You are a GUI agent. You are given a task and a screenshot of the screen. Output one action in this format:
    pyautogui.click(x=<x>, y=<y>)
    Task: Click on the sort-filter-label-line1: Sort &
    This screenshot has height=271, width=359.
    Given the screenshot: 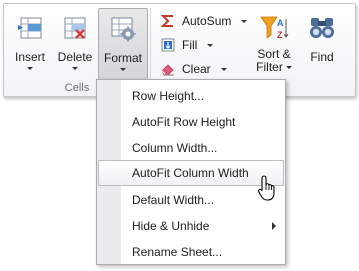 What is the action you would take?
    pyautogui.click(x=274, y=54)
    